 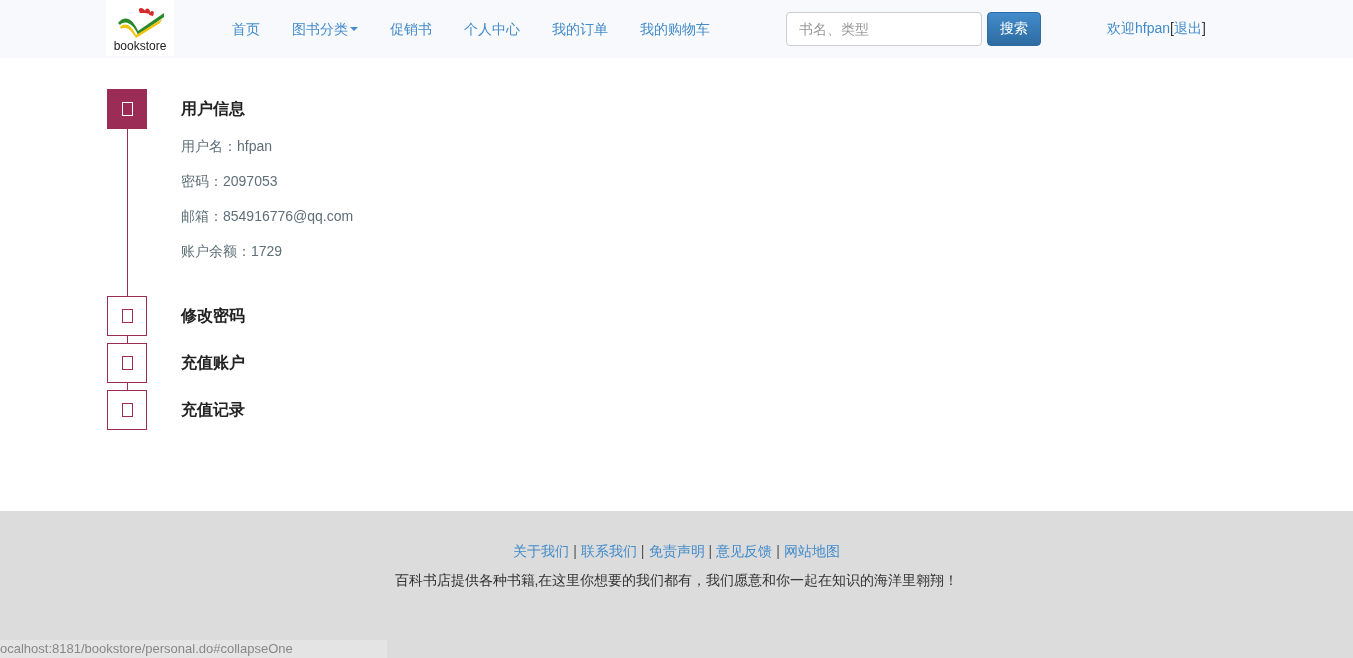 What do you see at coordinates (1172, 29) in the screenshot?
I see `bracket-text: [` at bounding box center [1172, 29].